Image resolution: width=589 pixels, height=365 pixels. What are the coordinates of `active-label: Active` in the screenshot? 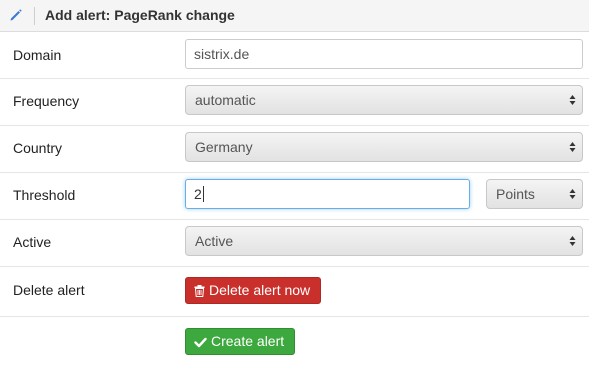 It's located at (32, 242).